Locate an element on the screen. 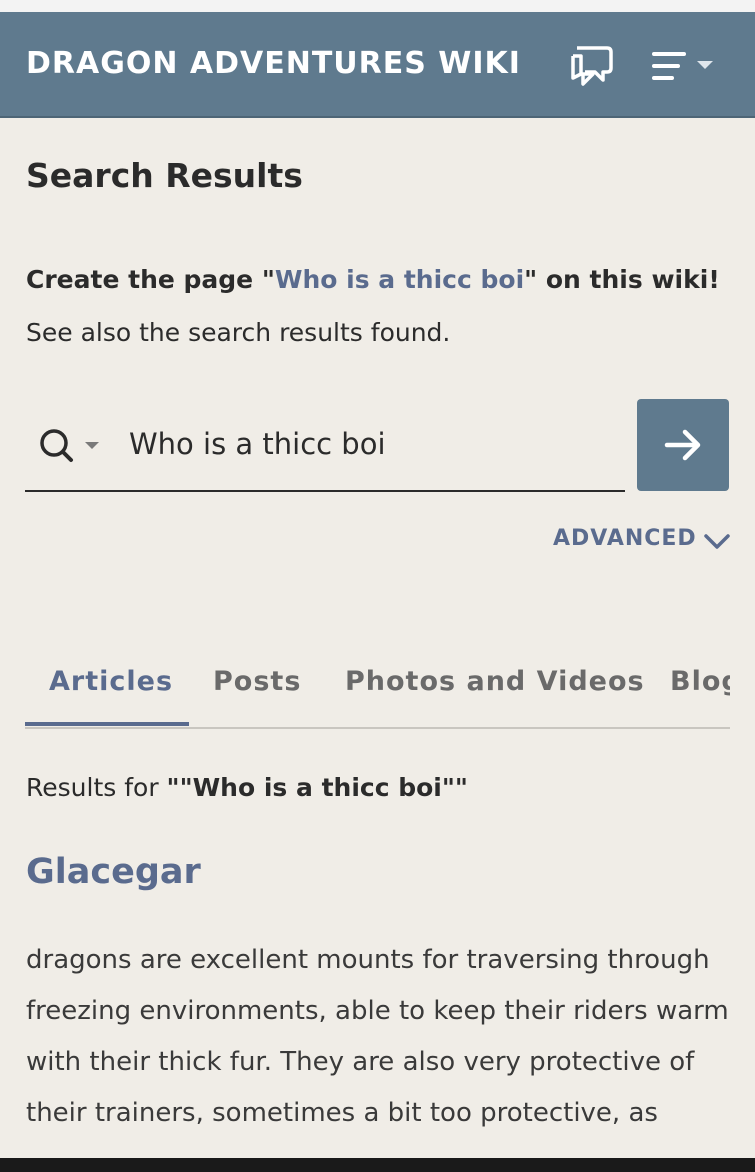 This screenshot has height=1172, width=755. hamburger-menu-icon is located at coordinates (684, 66).